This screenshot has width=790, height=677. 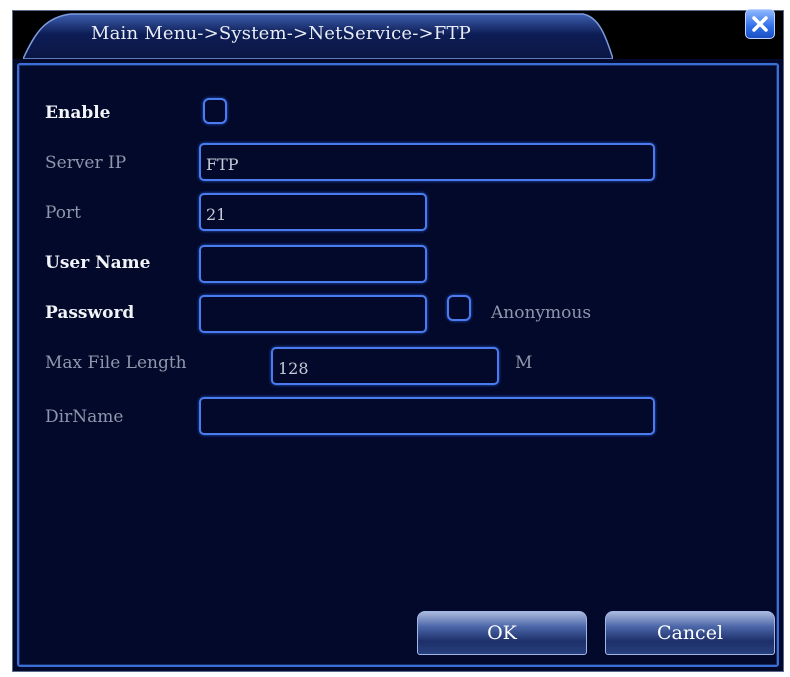 What do you see at coordinates (84, 417) in the screenshot?
I see `dir-name-label: DirName` at bounding box center [84, 417].